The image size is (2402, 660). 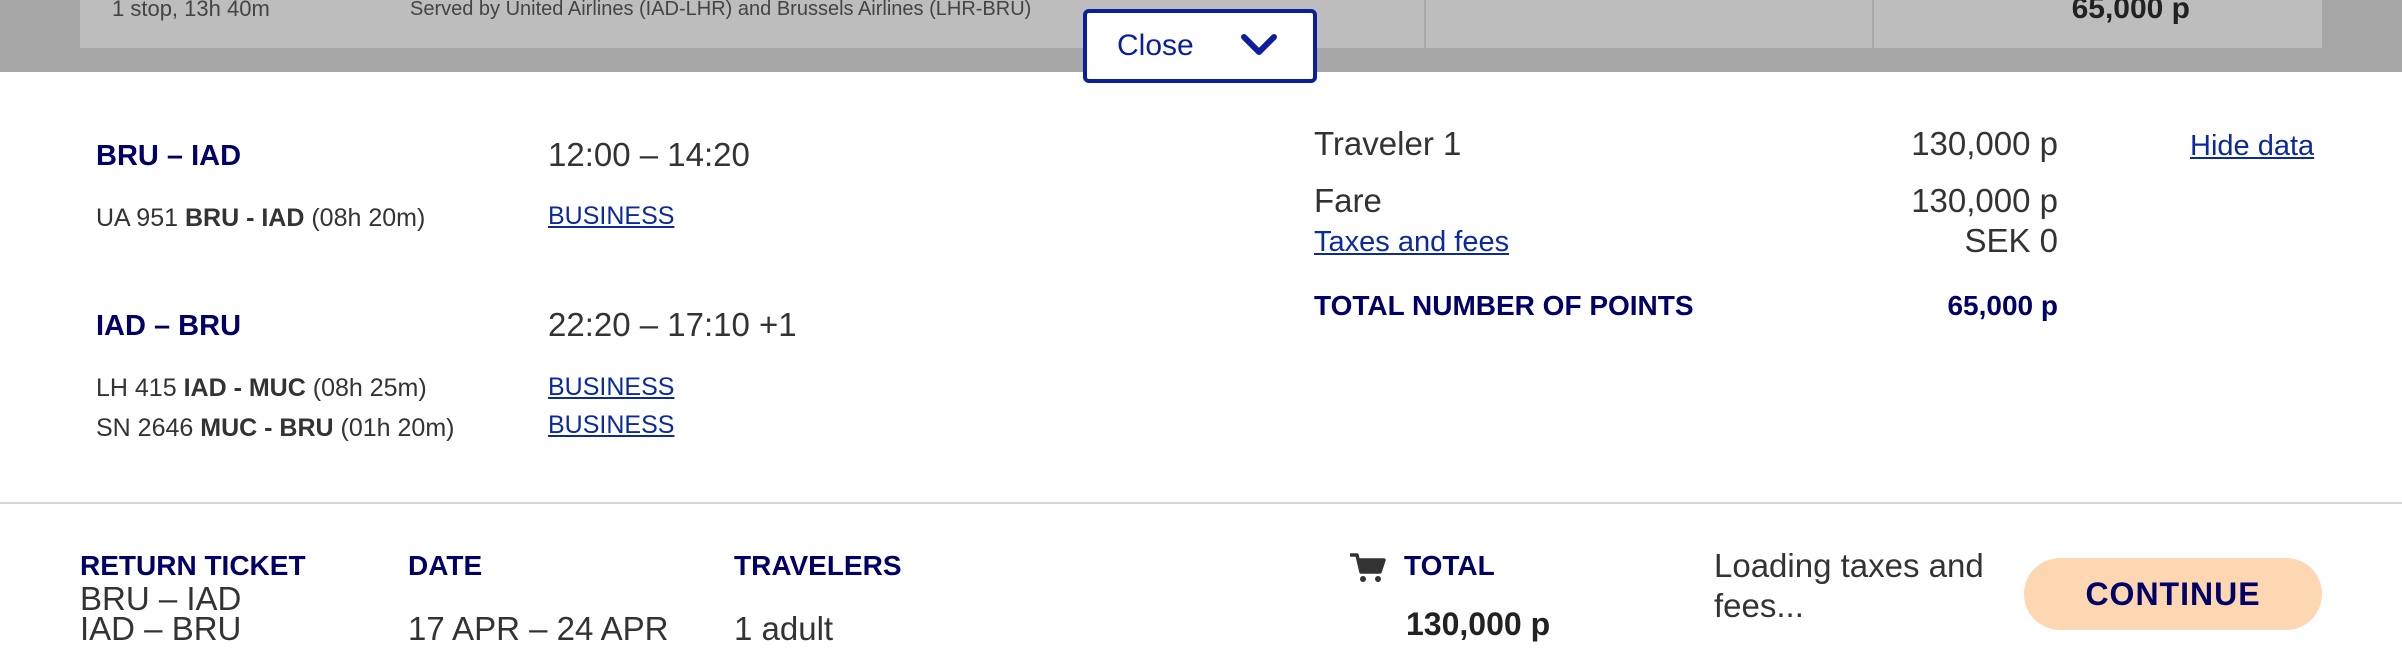 What do you see at coordinates (1200, 46) in the screenshot?
I see `close-details-button: Close` at bounding box center [1200, 46].